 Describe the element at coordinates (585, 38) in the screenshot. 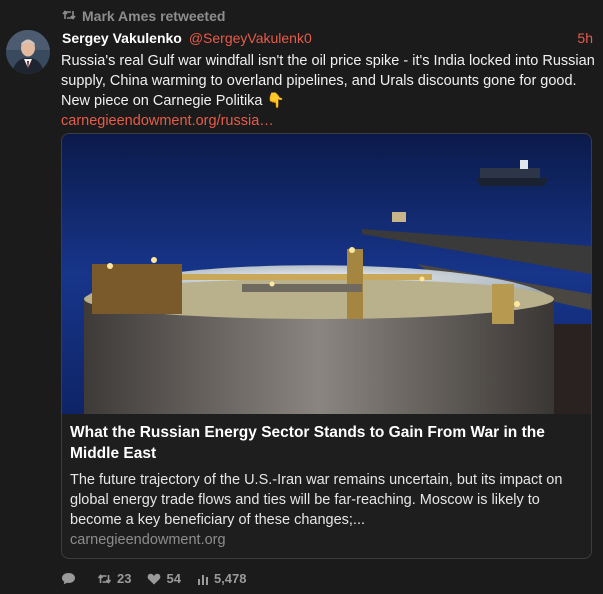

I see `timestamp: 5h` at that location.